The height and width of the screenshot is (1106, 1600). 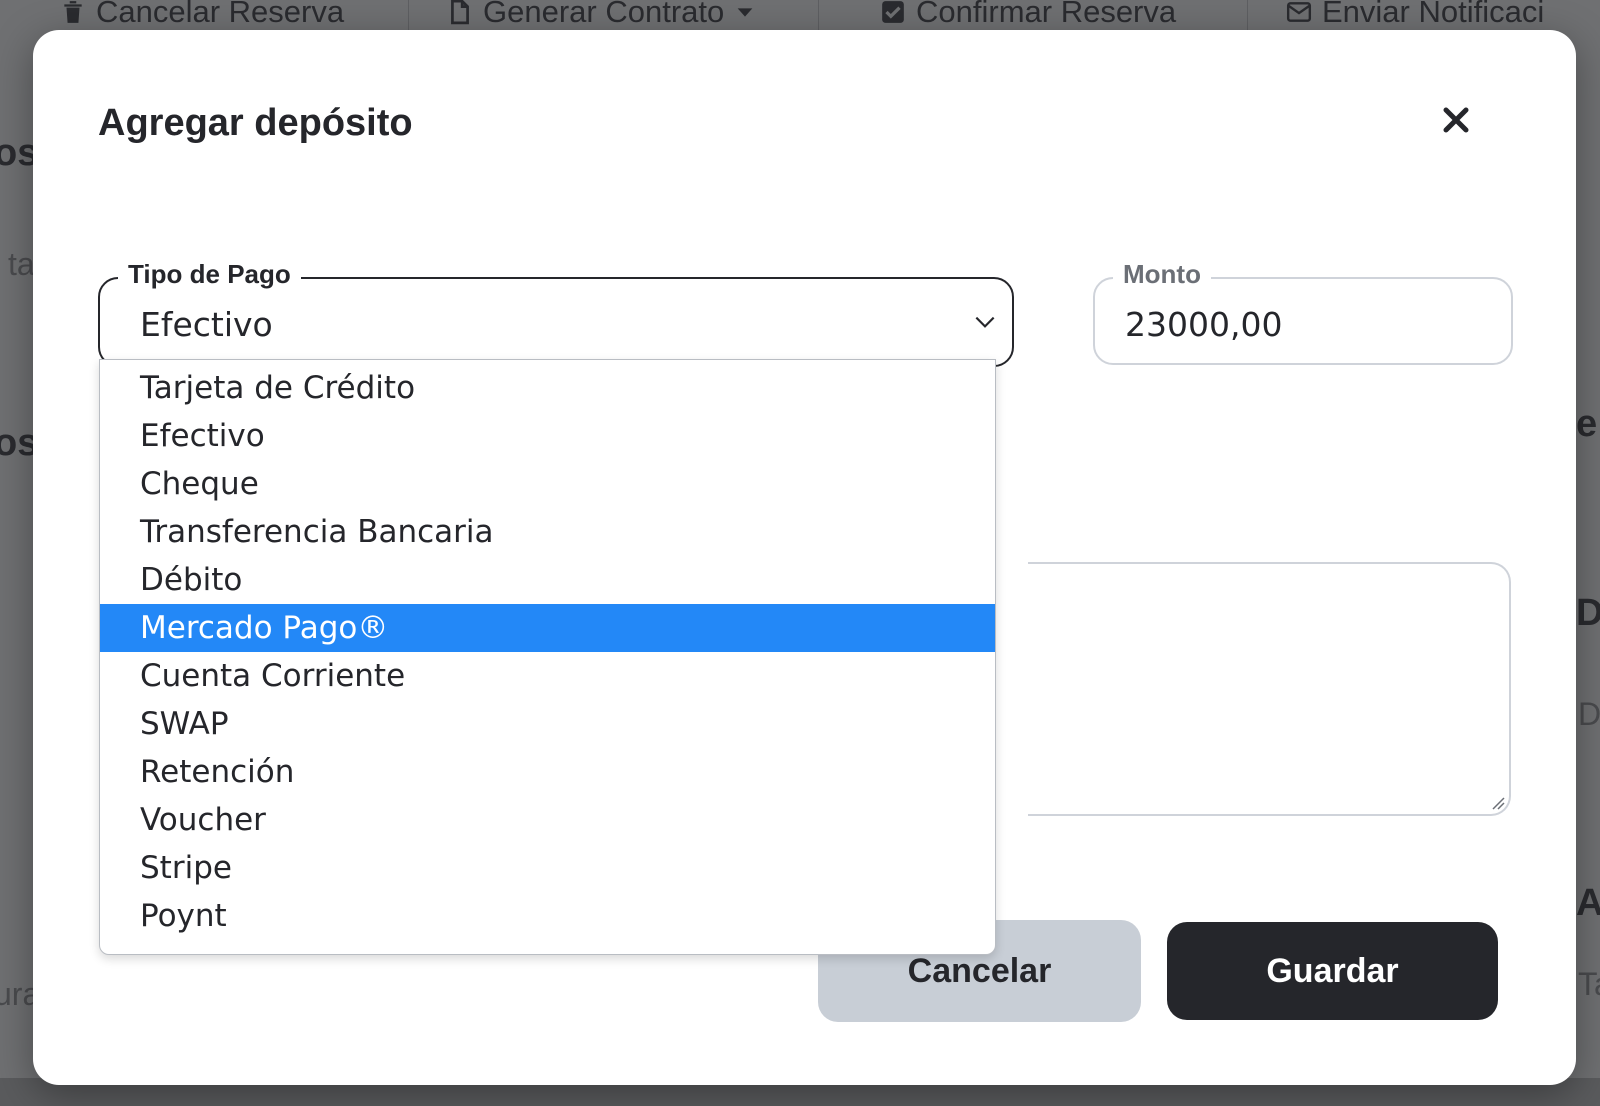 I want to click on payment-option: Retención, so click(x=547, y=772).